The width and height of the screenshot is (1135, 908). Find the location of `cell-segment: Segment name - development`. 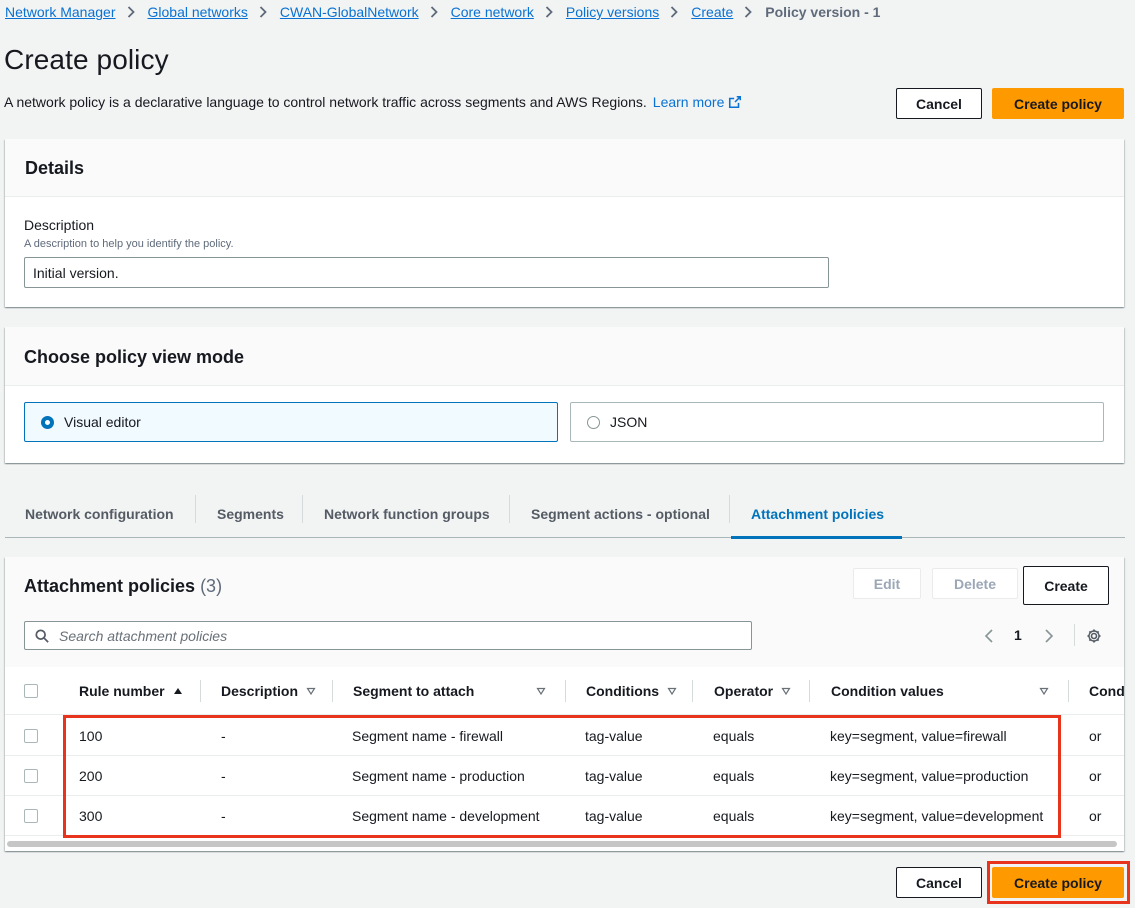

cell-segment: Segment name - development is located at coordinates (446, 816).